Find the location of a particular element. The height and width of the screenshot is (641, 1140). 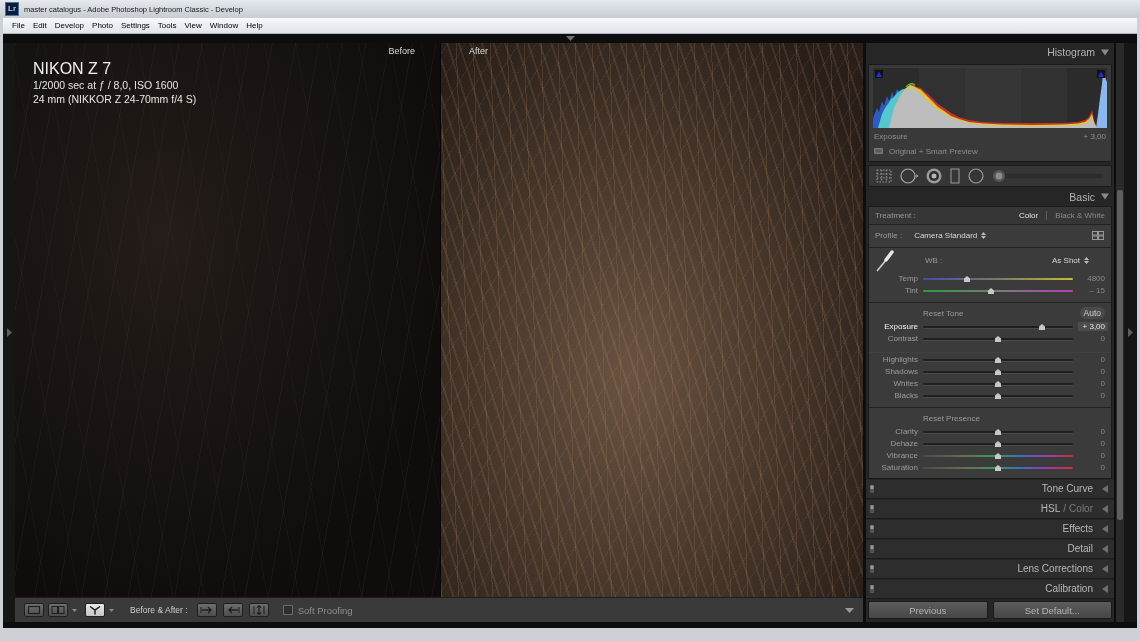

target-icon is located at coordinates (934, 176).